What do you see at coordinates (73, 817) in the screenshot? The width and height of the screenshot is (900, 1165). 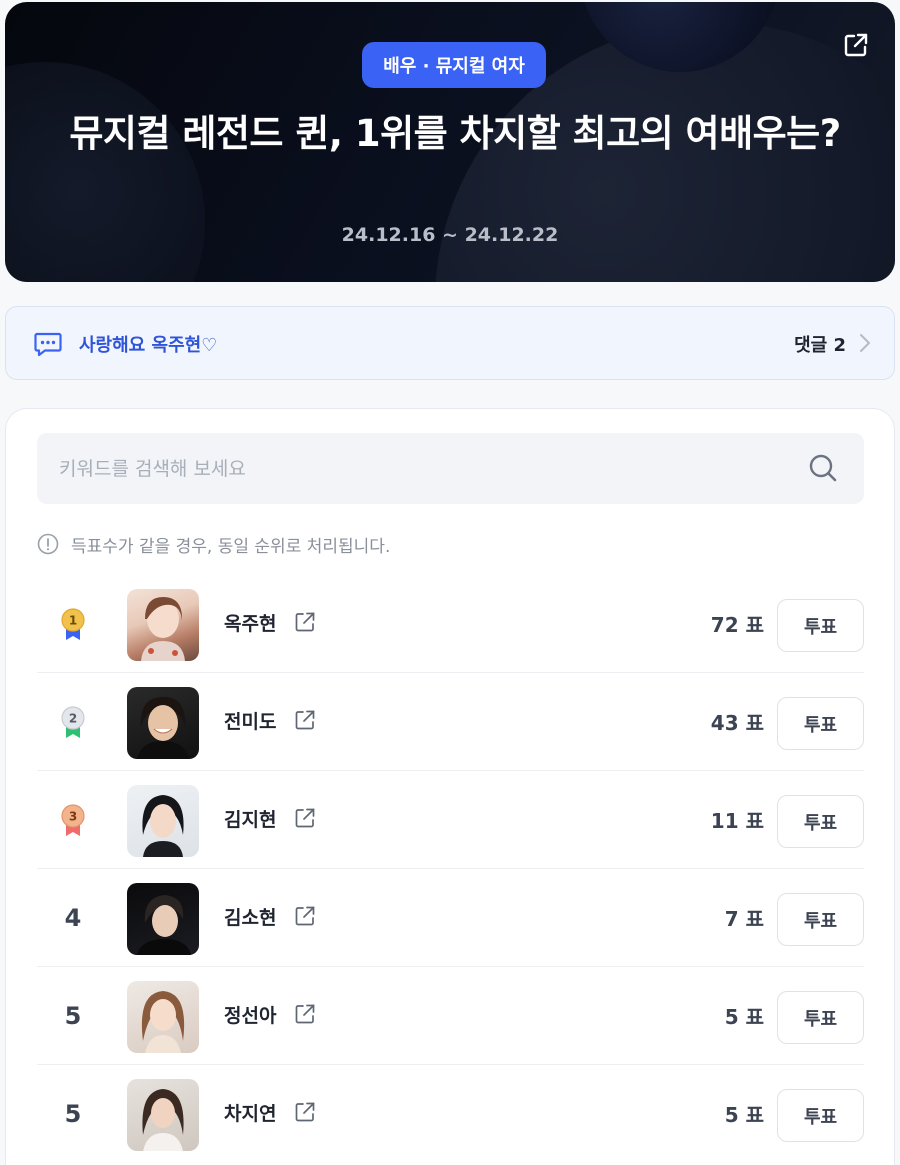 I see `medal-rank-number: 3` at bounding box center [73, 817].